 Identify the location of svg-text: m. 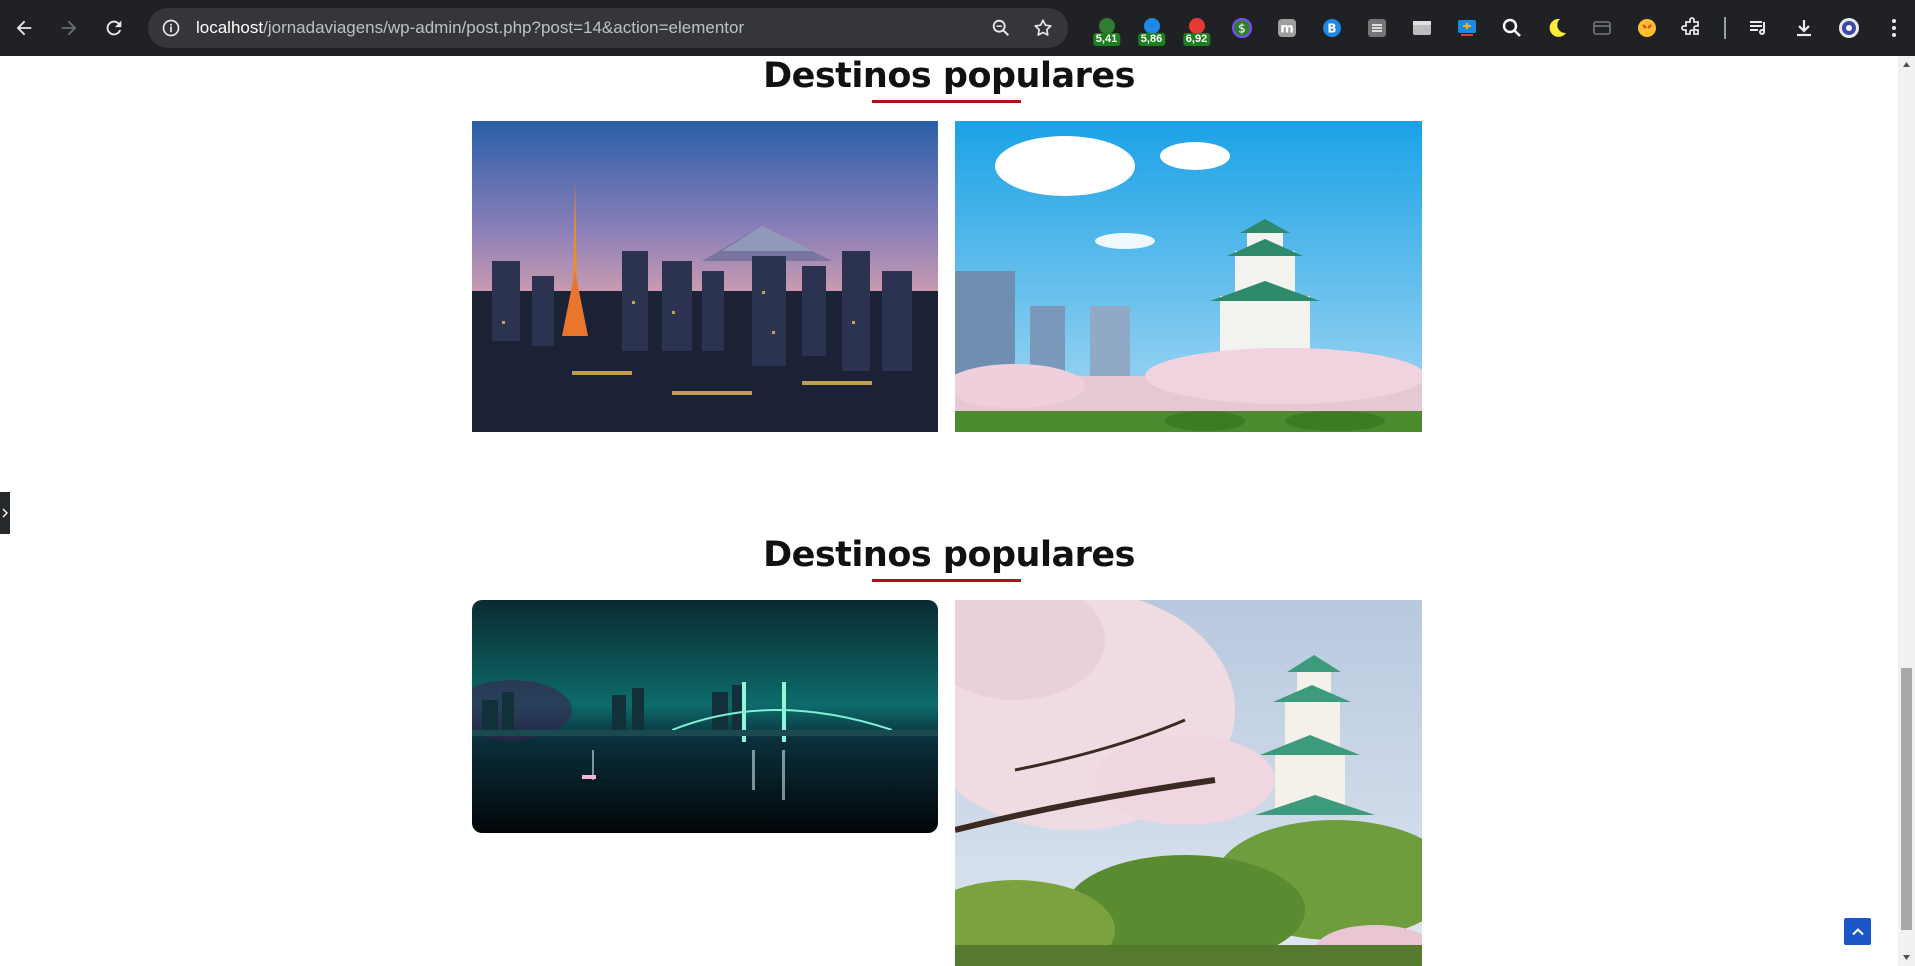
(1287, 29).